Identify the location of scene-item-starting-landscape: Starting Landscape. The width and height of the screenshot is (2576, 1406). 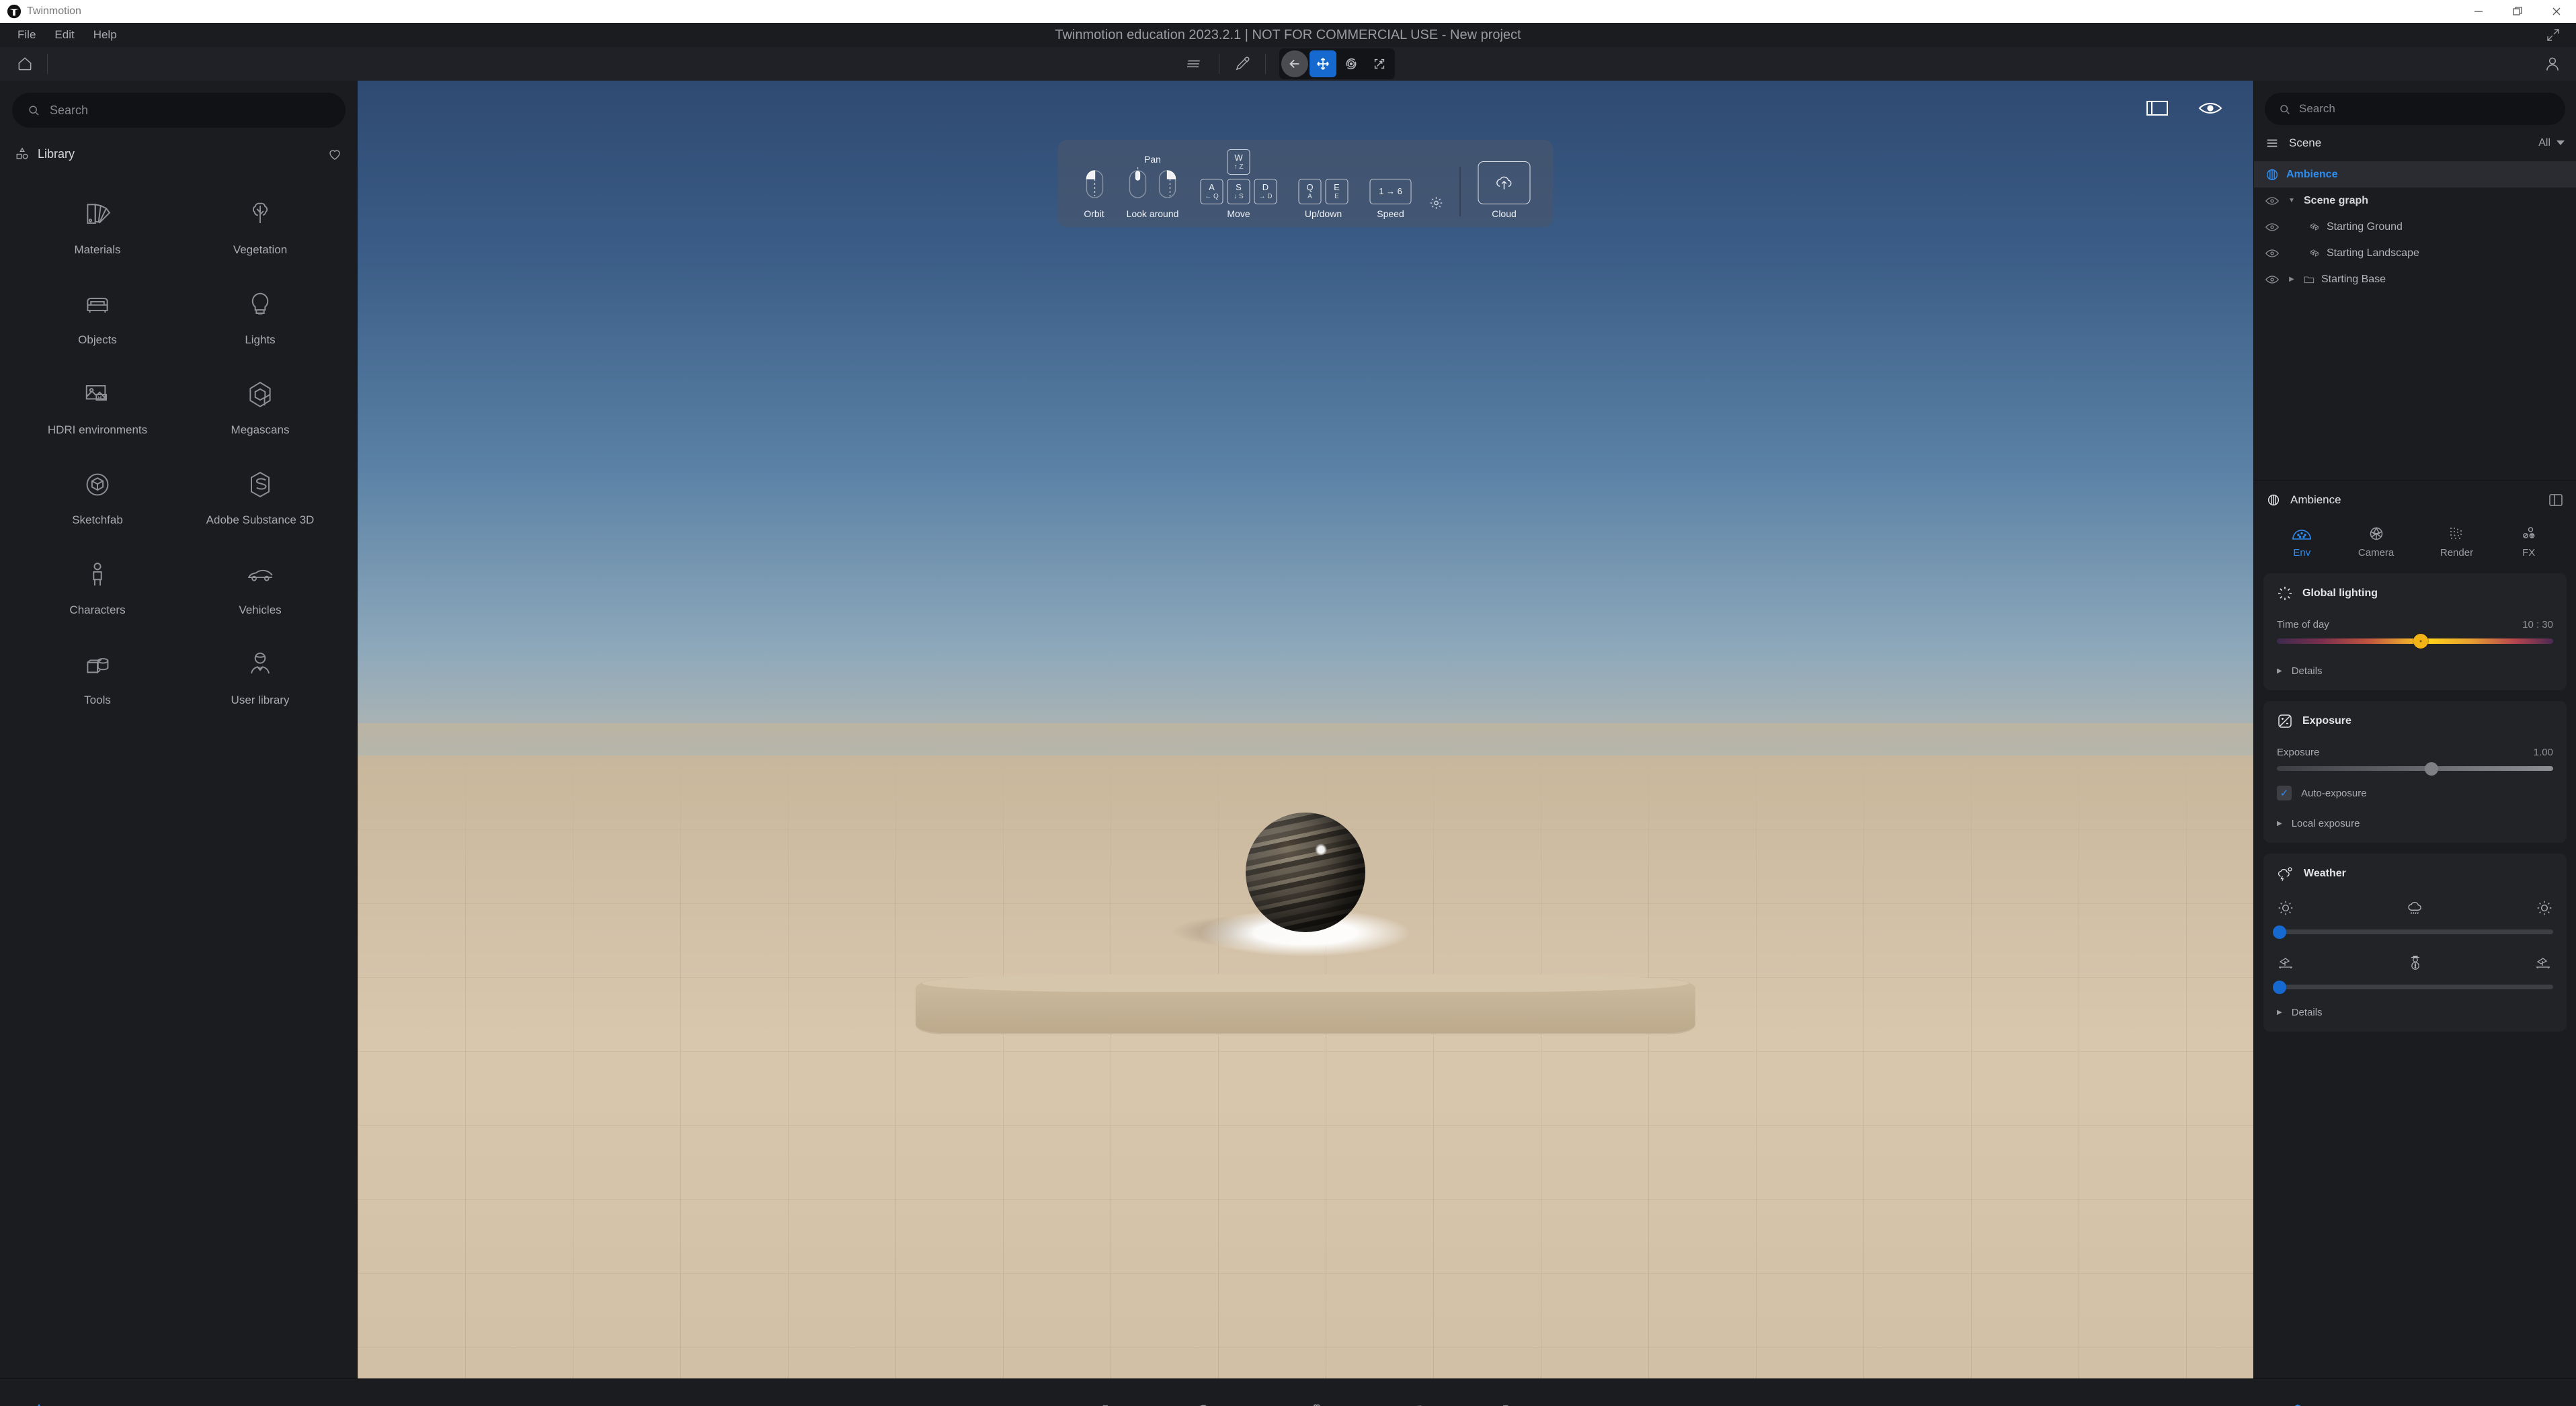
(2415, 253).